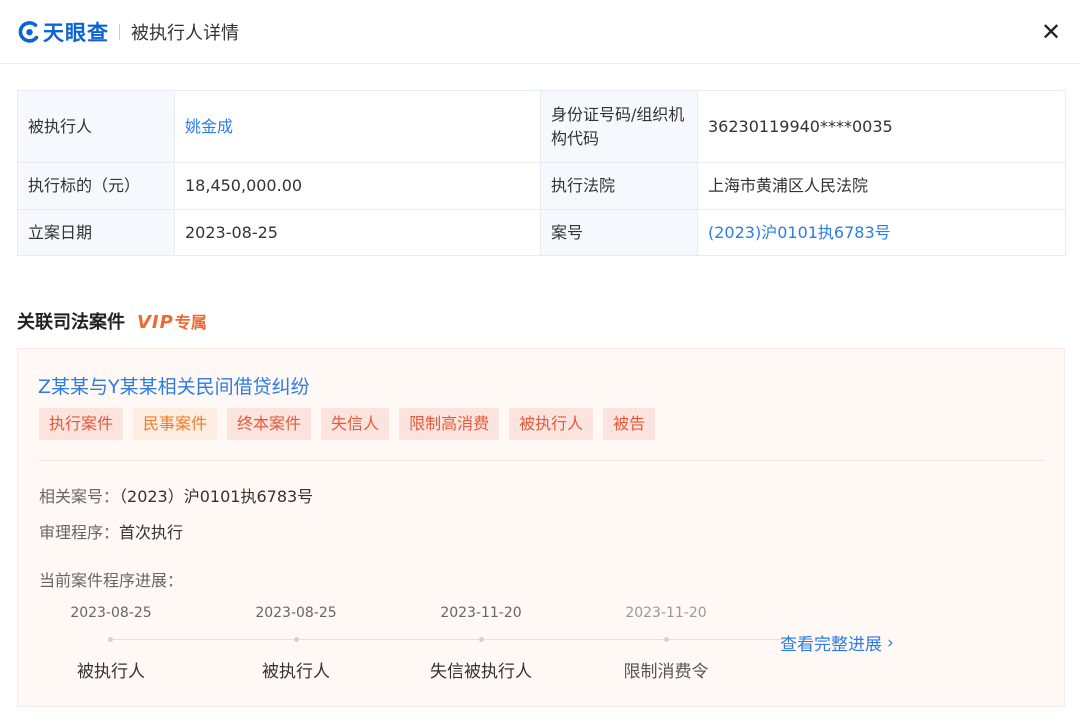  Describe the element at coordinates (481, 672) in the screenshot. I see `timeline-label: 失信被执行人` at that location.